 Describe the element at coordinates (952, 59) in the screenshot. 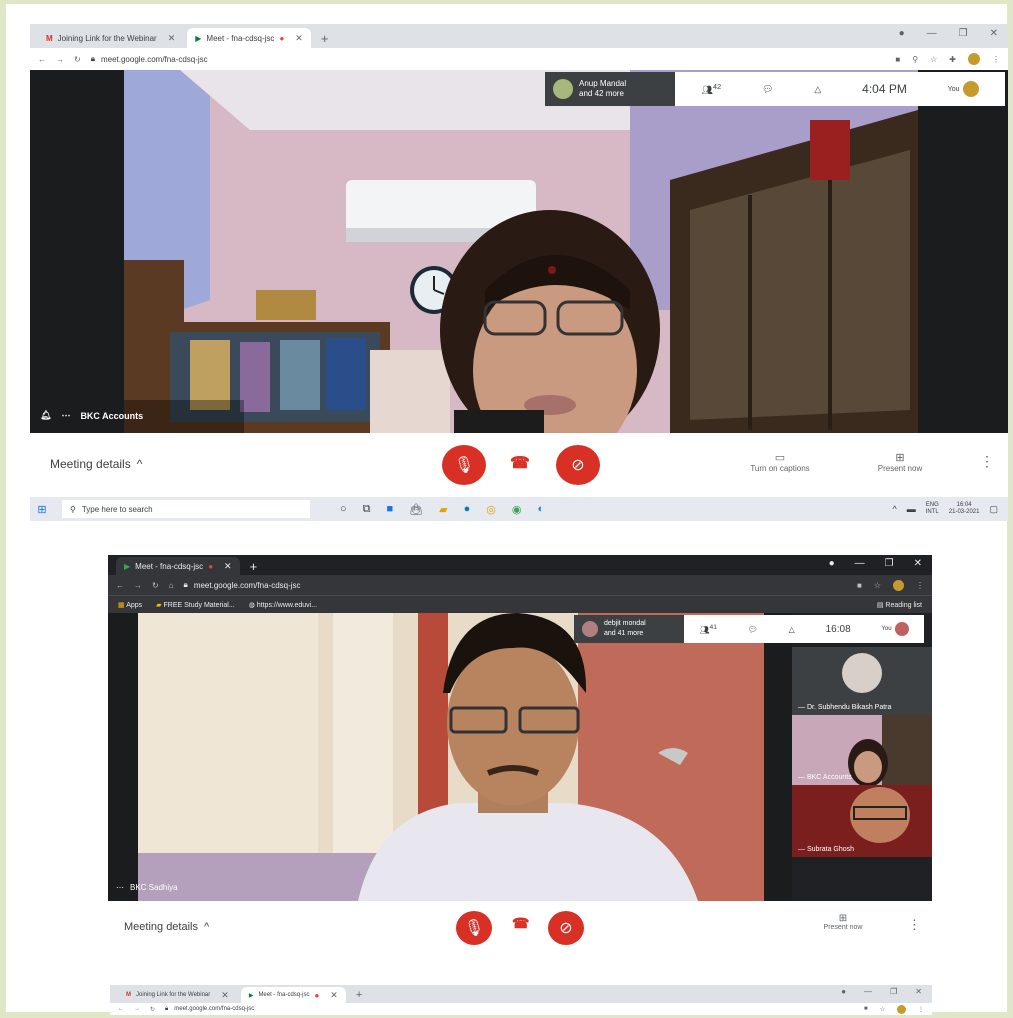

I see `puzzle-icon: ✚` at that location.